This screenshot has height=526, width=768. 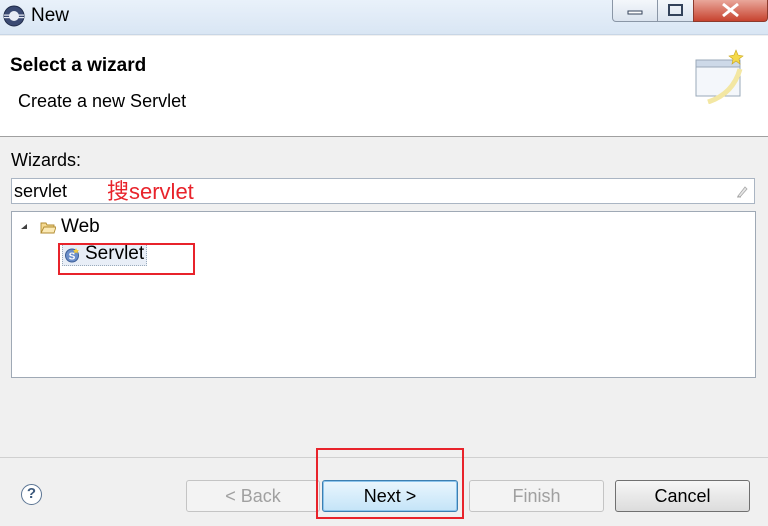 I want to click on minimize-button, so click(x=635, y=11).